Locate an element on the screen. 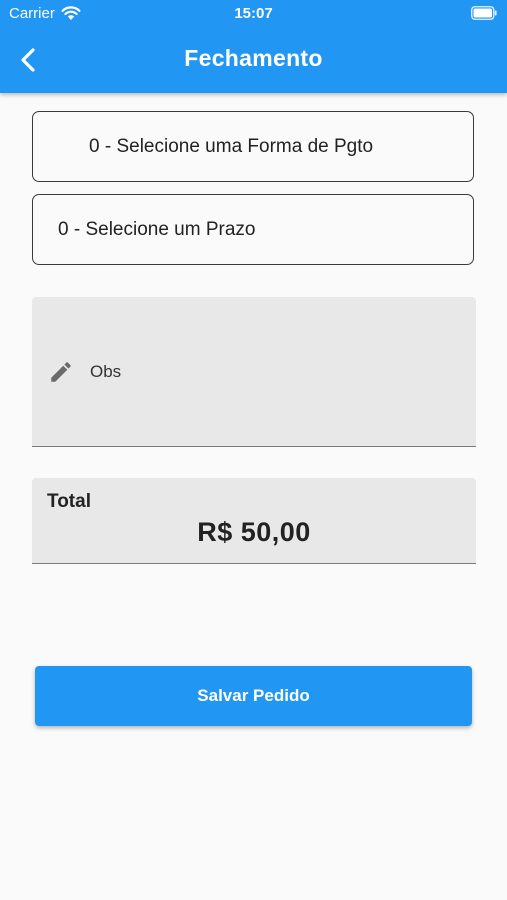 This screenshot has height=900, width=507. obs-label: Obs is located at coordinates (106, 371).